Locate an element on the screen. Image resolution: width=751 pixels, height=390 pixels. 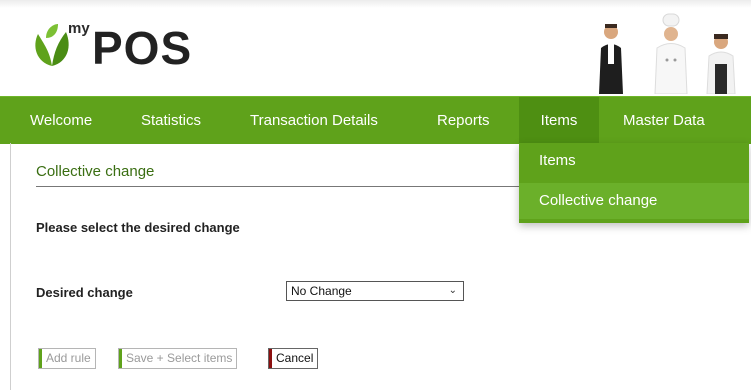
section-divider is located at coordinates (278, 186).